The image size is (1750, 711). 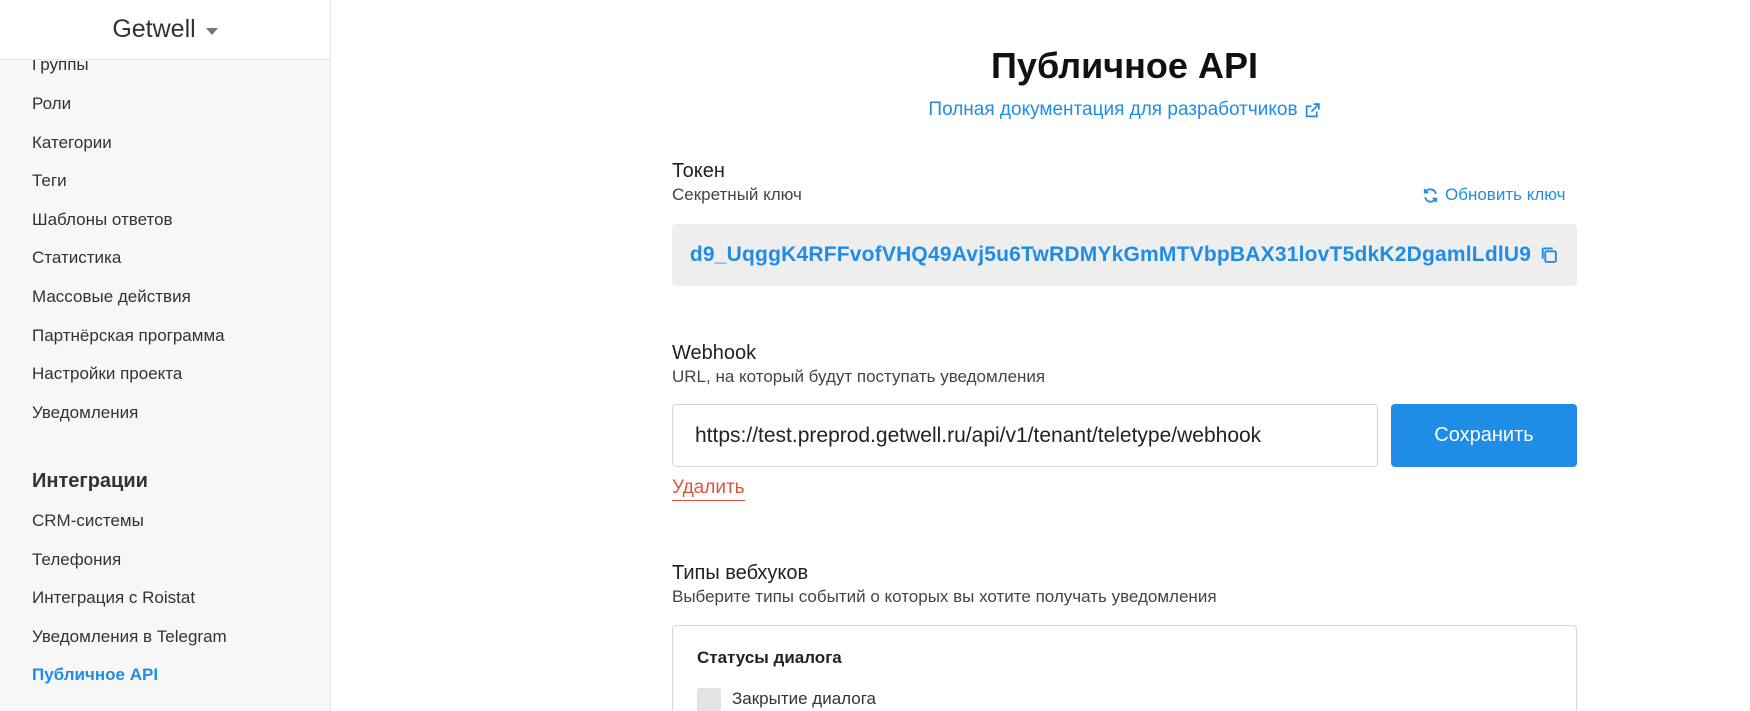 I want to click on save-button: Сохранить, so click(x=1484, y=435).